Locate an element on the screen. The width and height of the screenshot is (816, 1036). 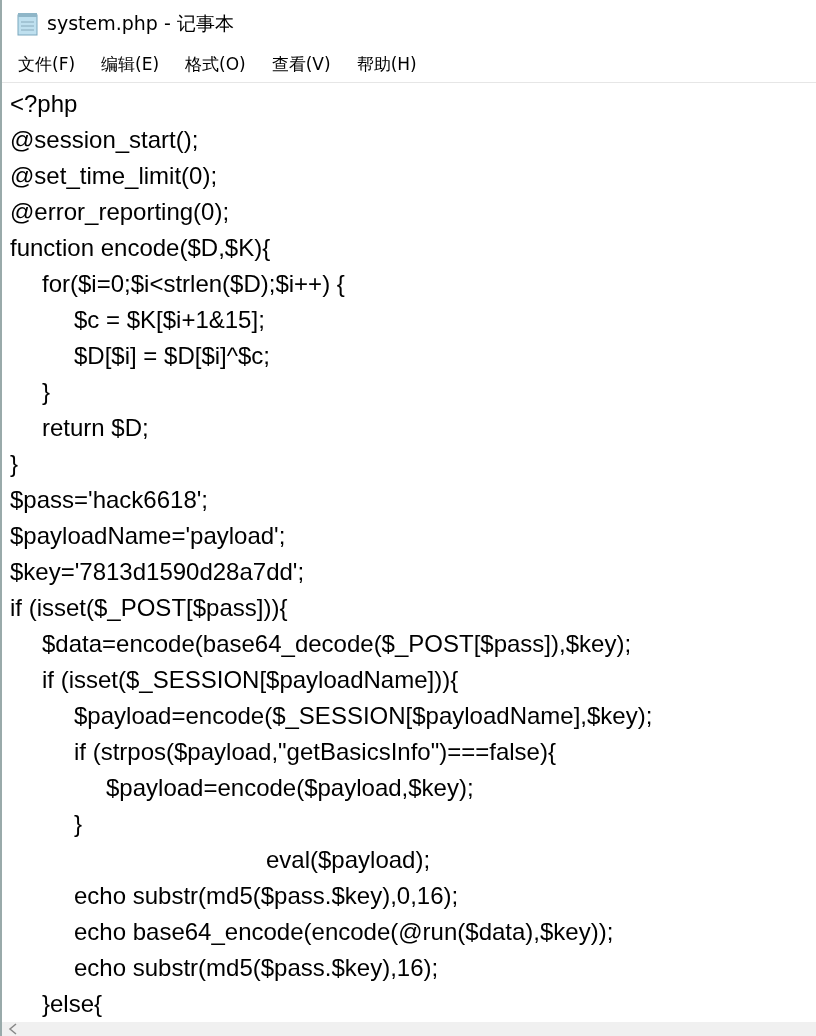
code-line: @error_reporting(0); is located at coordinates (120, 212).